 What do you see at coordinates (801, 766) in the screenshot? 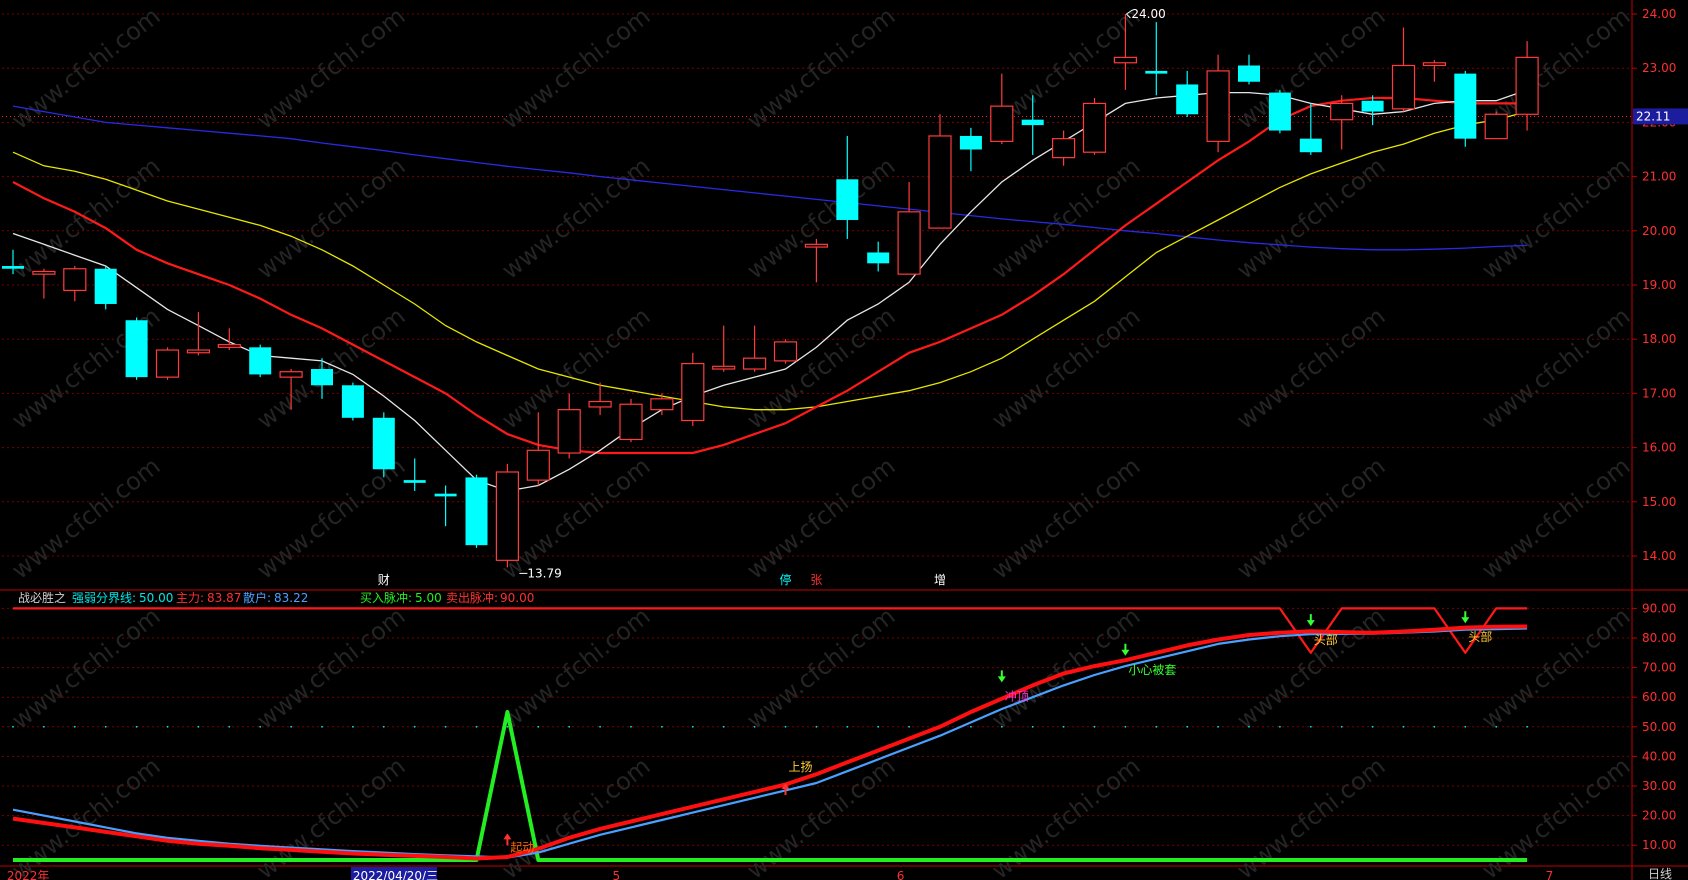
I see `signal-label: 上扬` at bounding box center [801, 766].